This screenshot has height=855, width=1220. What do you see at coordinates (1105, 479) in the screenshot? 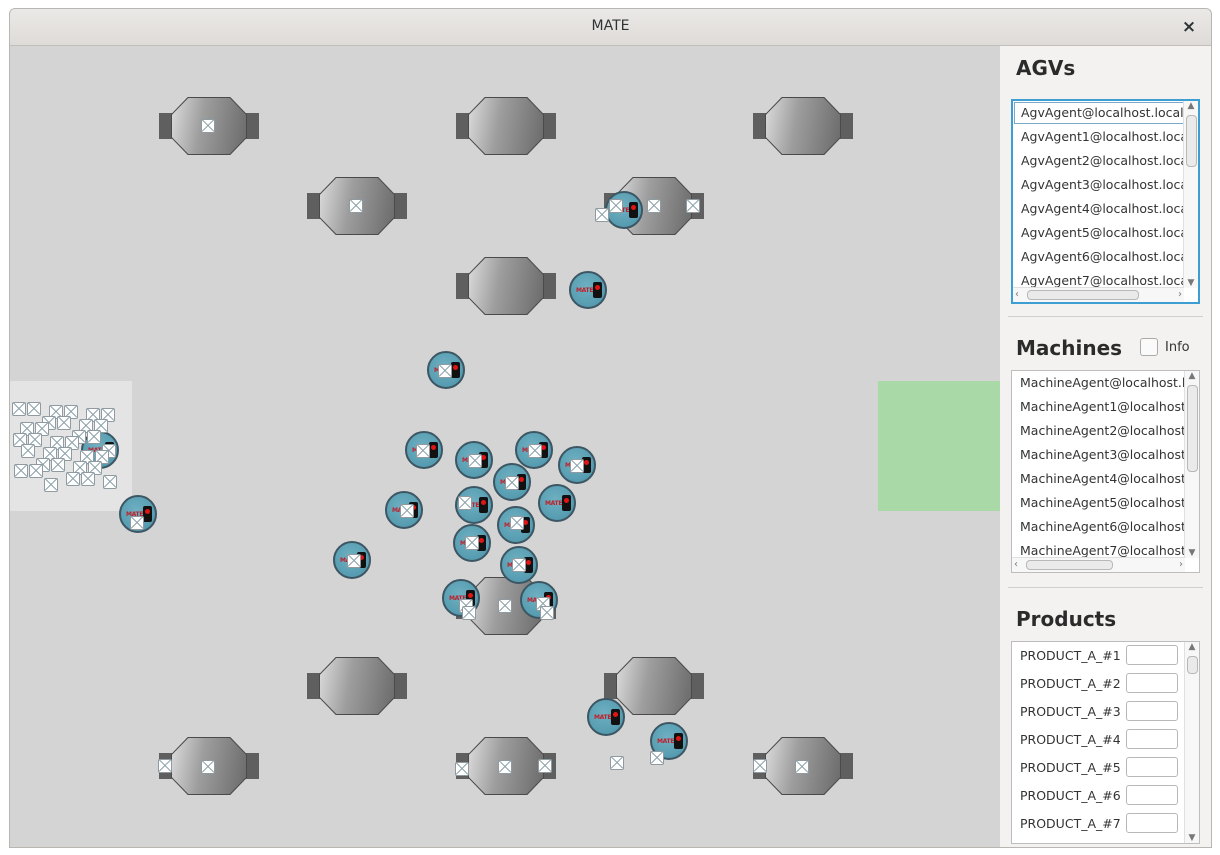
I see `machine-list-item: MachineAgent4@localhost.` at bounding box center [1105, 479].